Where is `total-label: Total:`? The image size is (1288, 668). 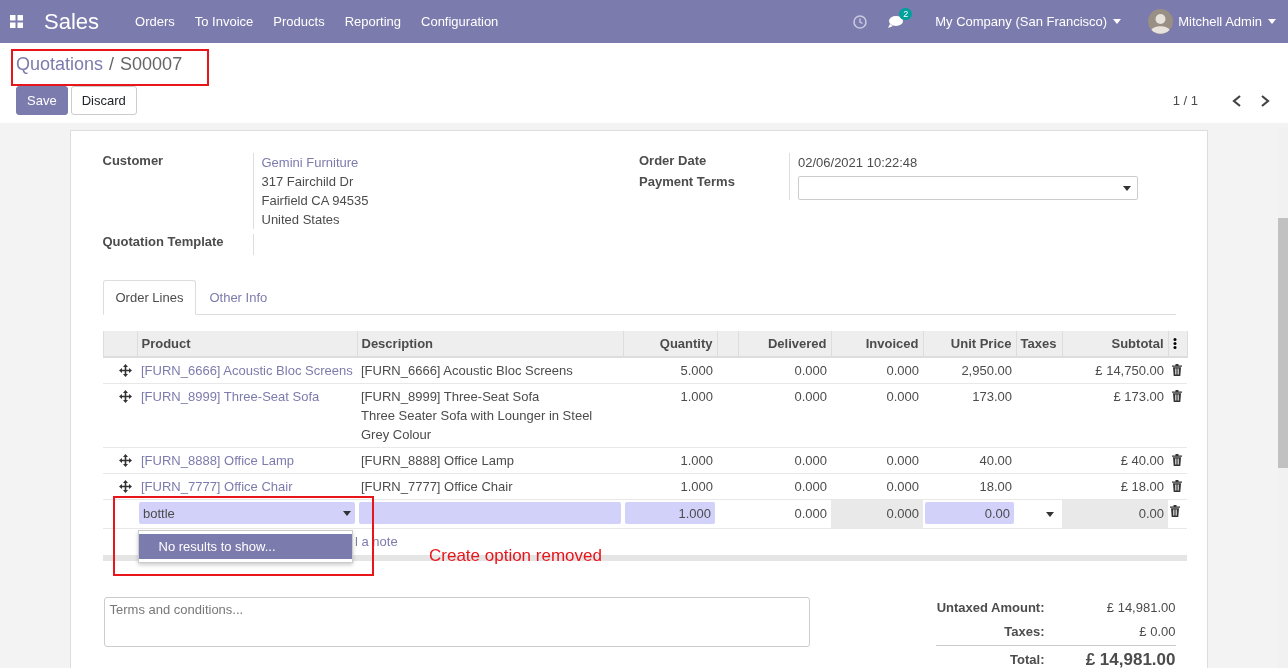 total-label: Total: is located at coordinates (1010, 656).